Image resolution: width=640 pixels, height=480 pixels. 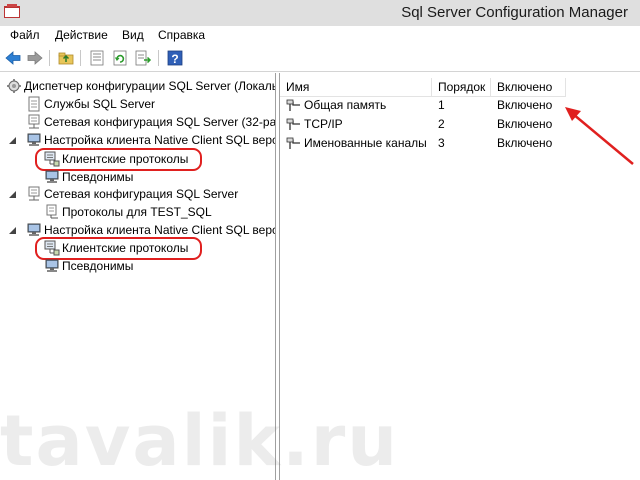 I want to click on menu-help: Справка, so click(x=181, y=35).